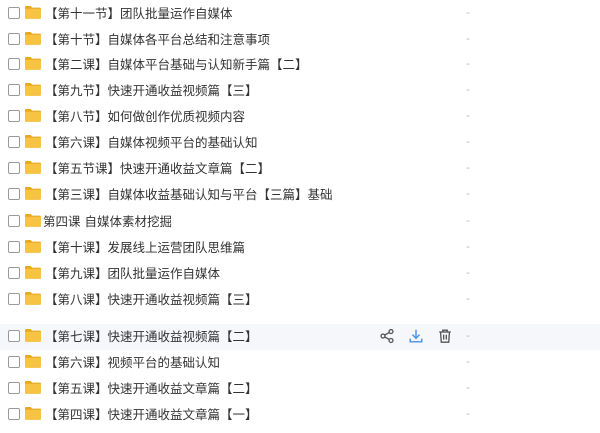 This screenshot has width=600, height=433. Describe the element at coordinates (445, 336) in the screenshot. I see `delete-icon` at that location.